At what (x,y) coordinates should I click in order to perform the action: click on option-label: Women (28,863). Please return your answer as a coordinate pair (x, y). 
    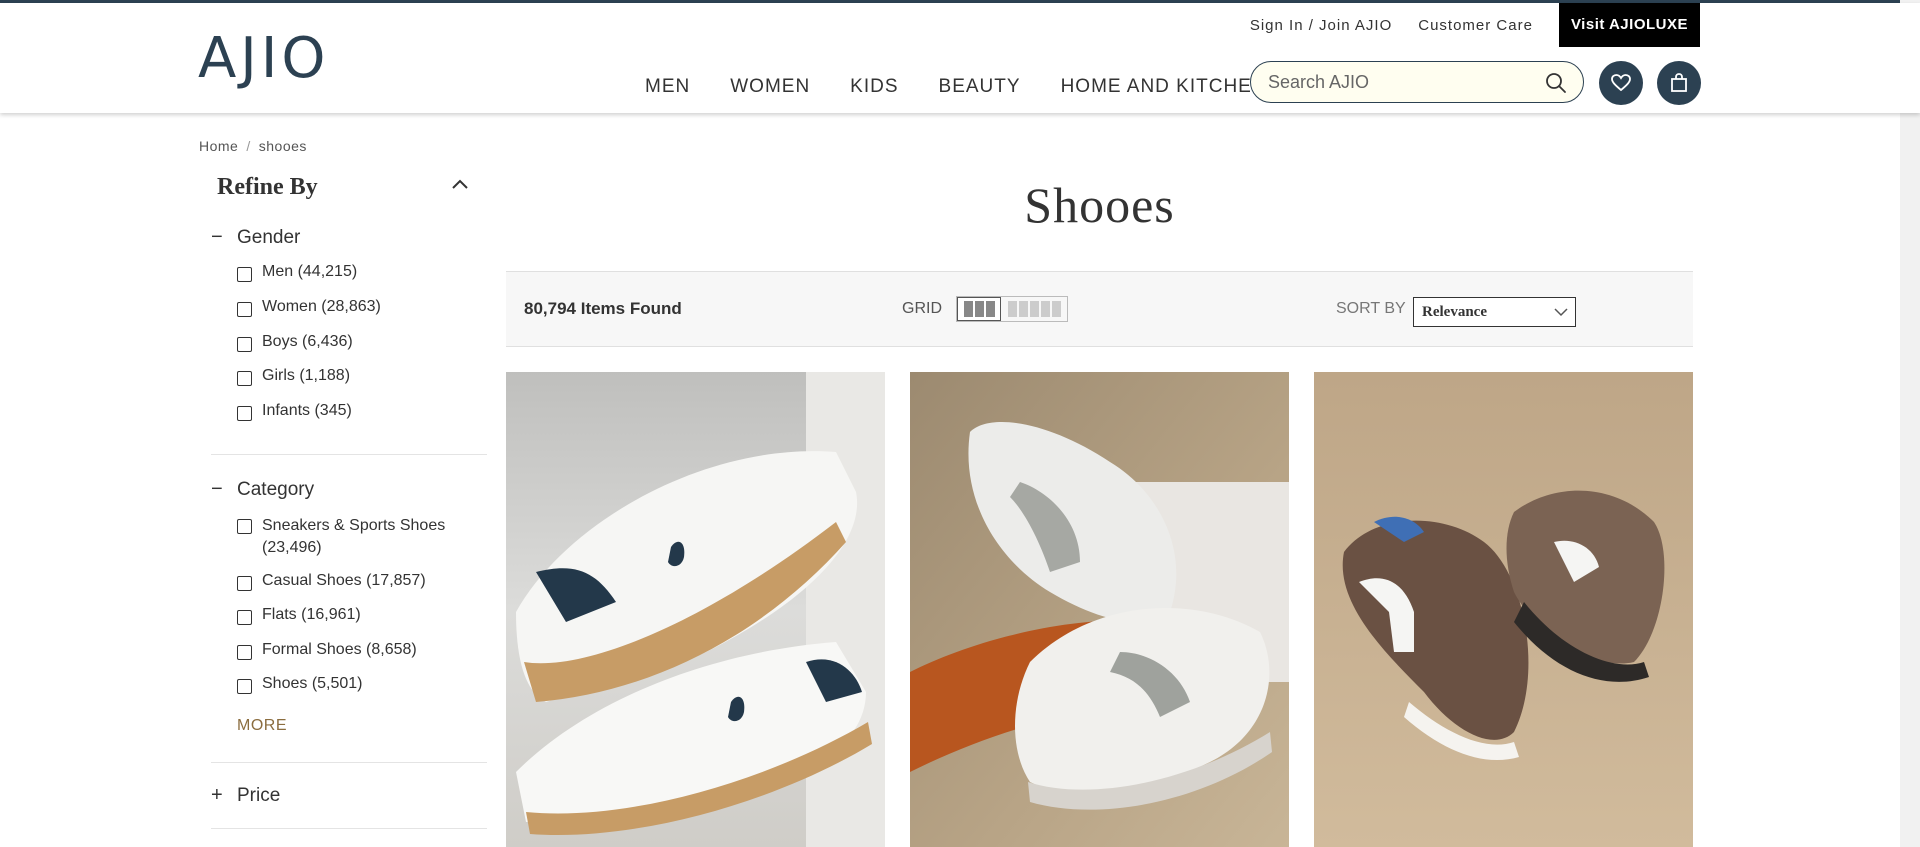
    Looking at the image, I should click on (321, 306).